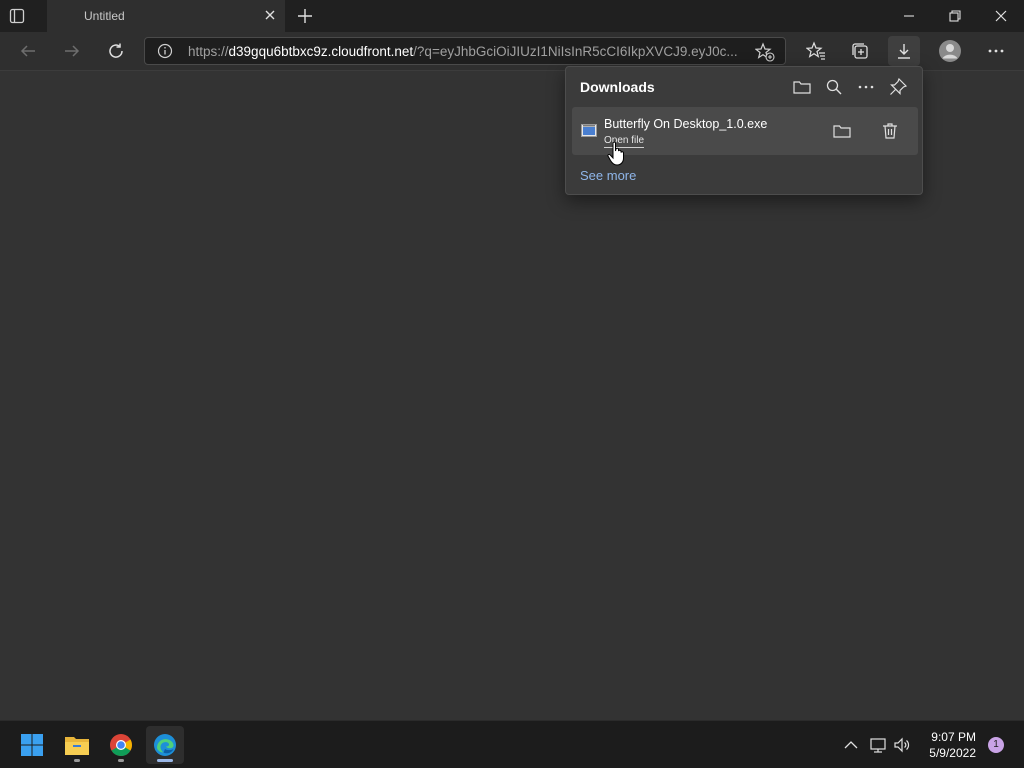 Image resolution: width=1024 pixels, height=768 pixels. Describe the element at coordinates (802, 87) in the screenshot. I see `open-downloads-folder-icon` at that location.